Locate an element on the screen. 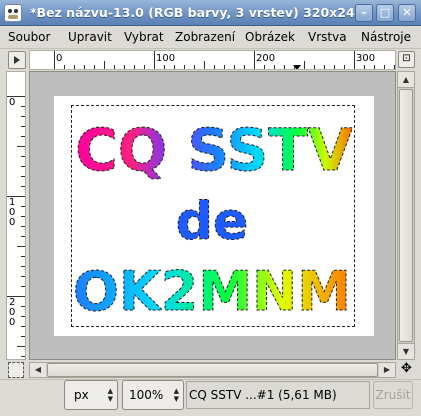 This screenshot has height=416, width=421. unit-value: px is located at coordinates (81, 395).